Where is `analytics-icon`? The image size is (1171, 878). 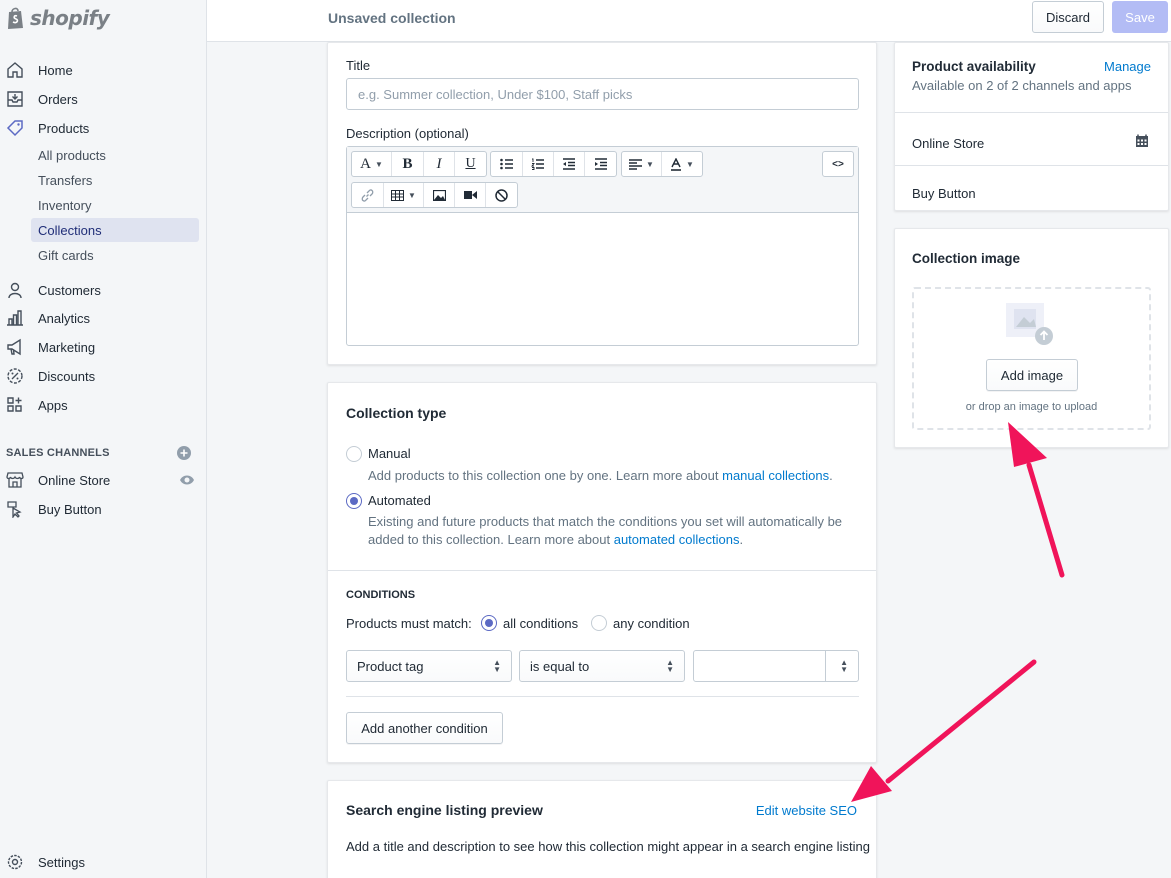
analytics-icon is located at coordinates (15, 318).